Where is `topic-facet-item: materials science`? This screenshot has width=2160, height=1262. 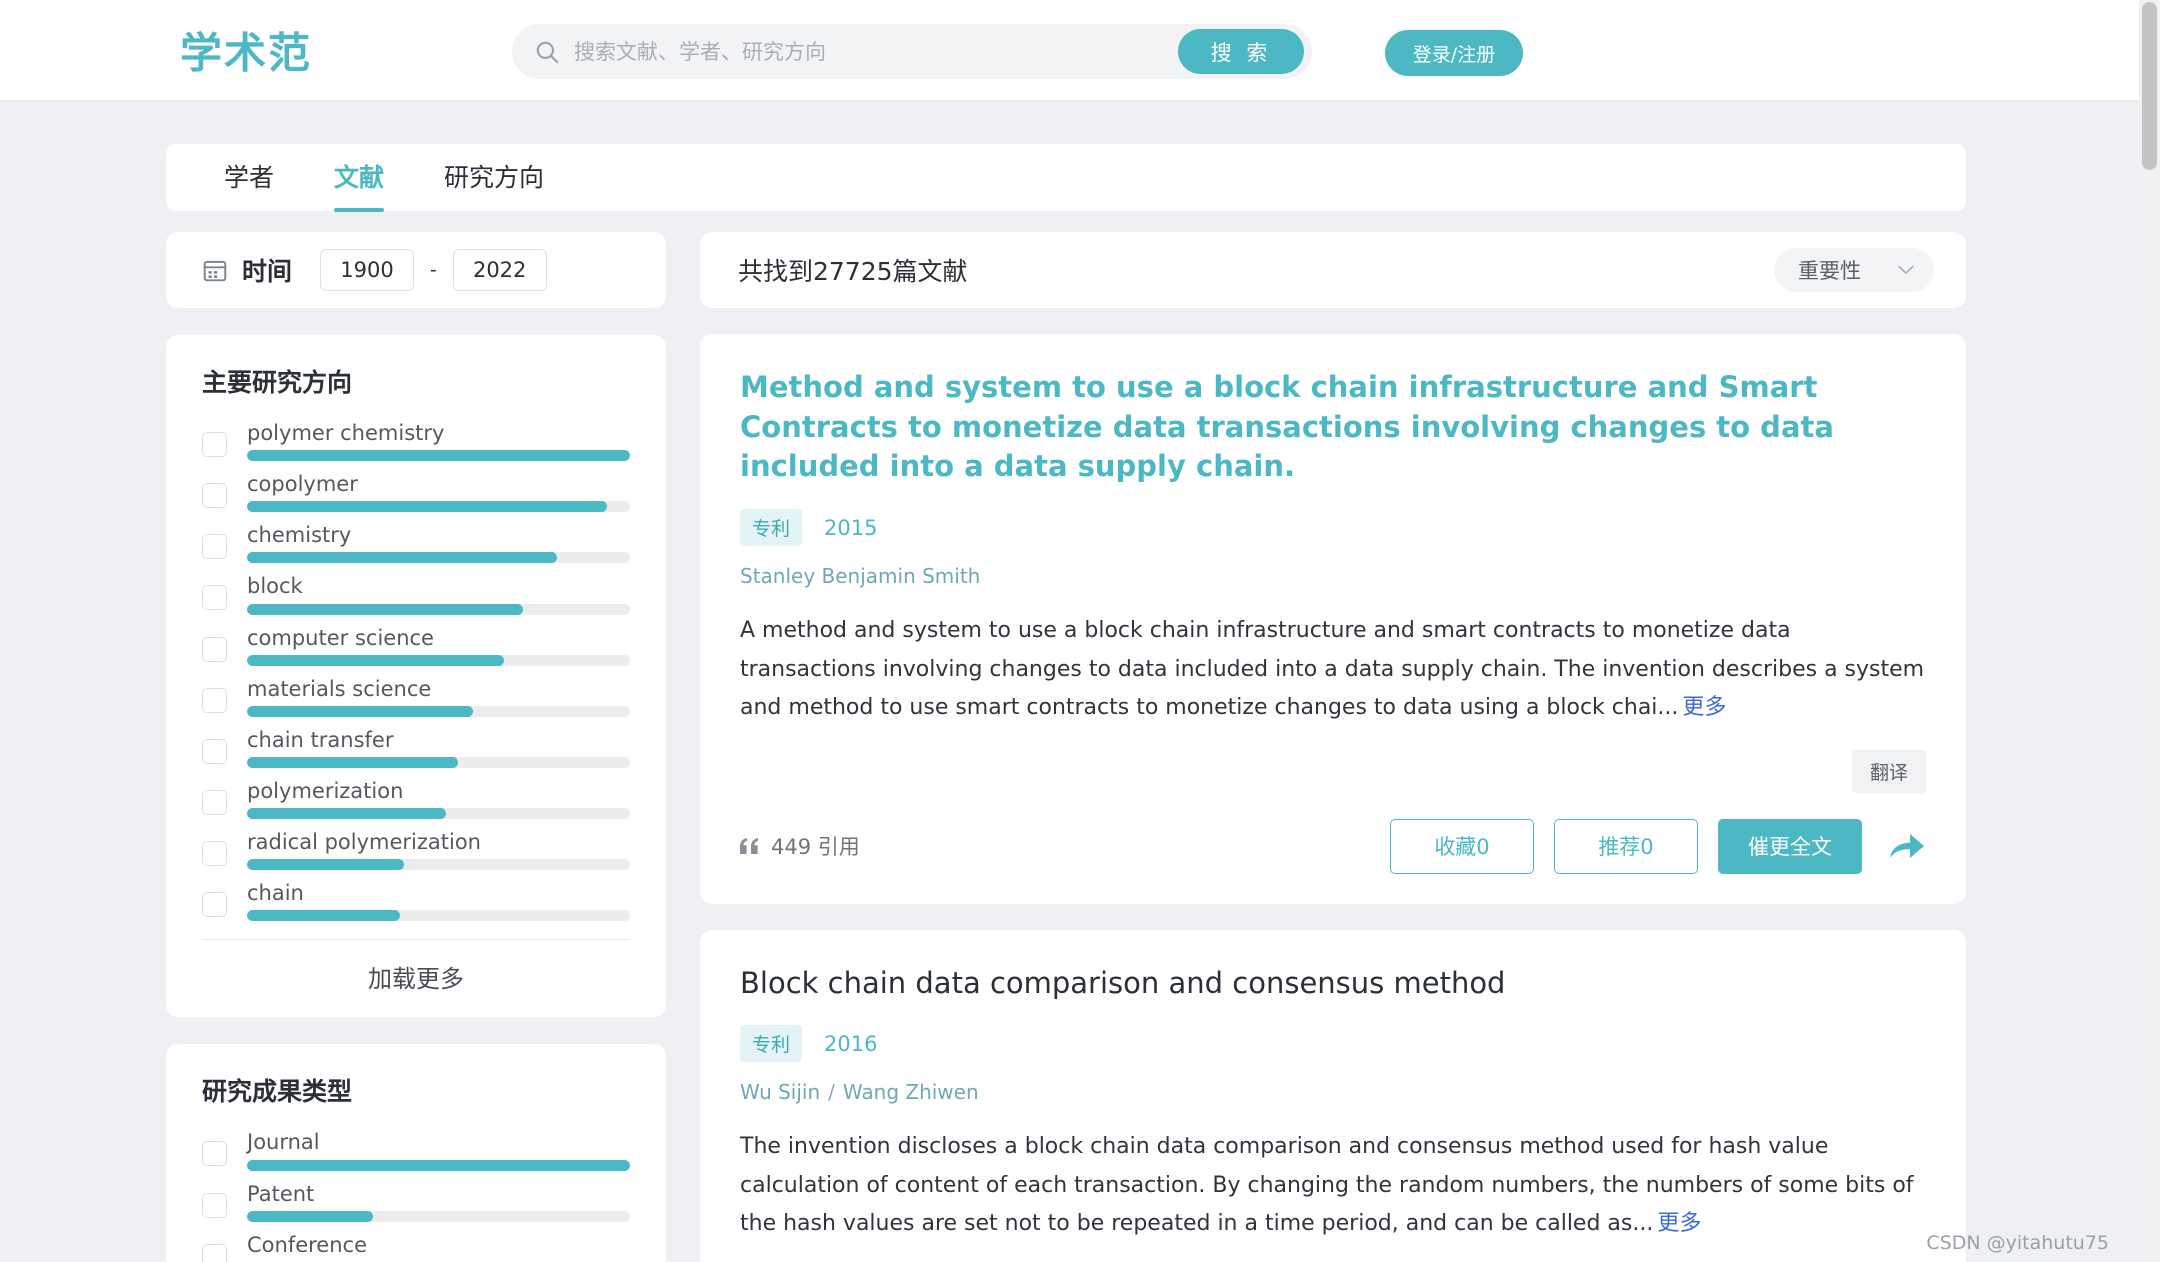 topic-facet-item: materials science is located at coordinates (416, 697).